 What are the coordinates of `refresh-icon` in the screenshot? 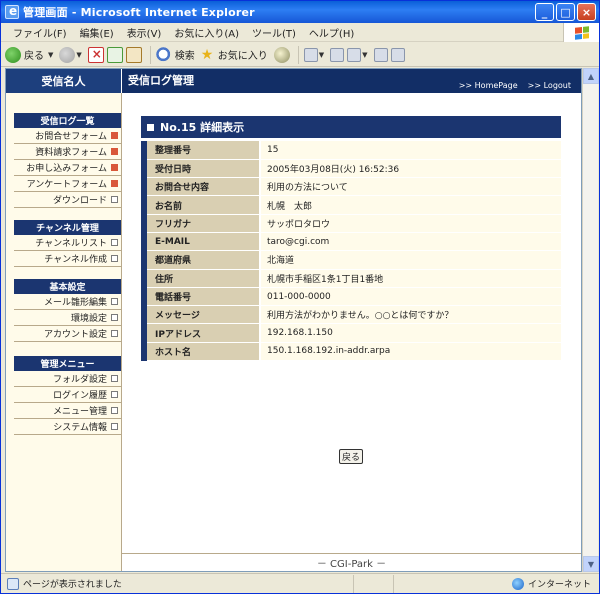 It's located at (114, 54).